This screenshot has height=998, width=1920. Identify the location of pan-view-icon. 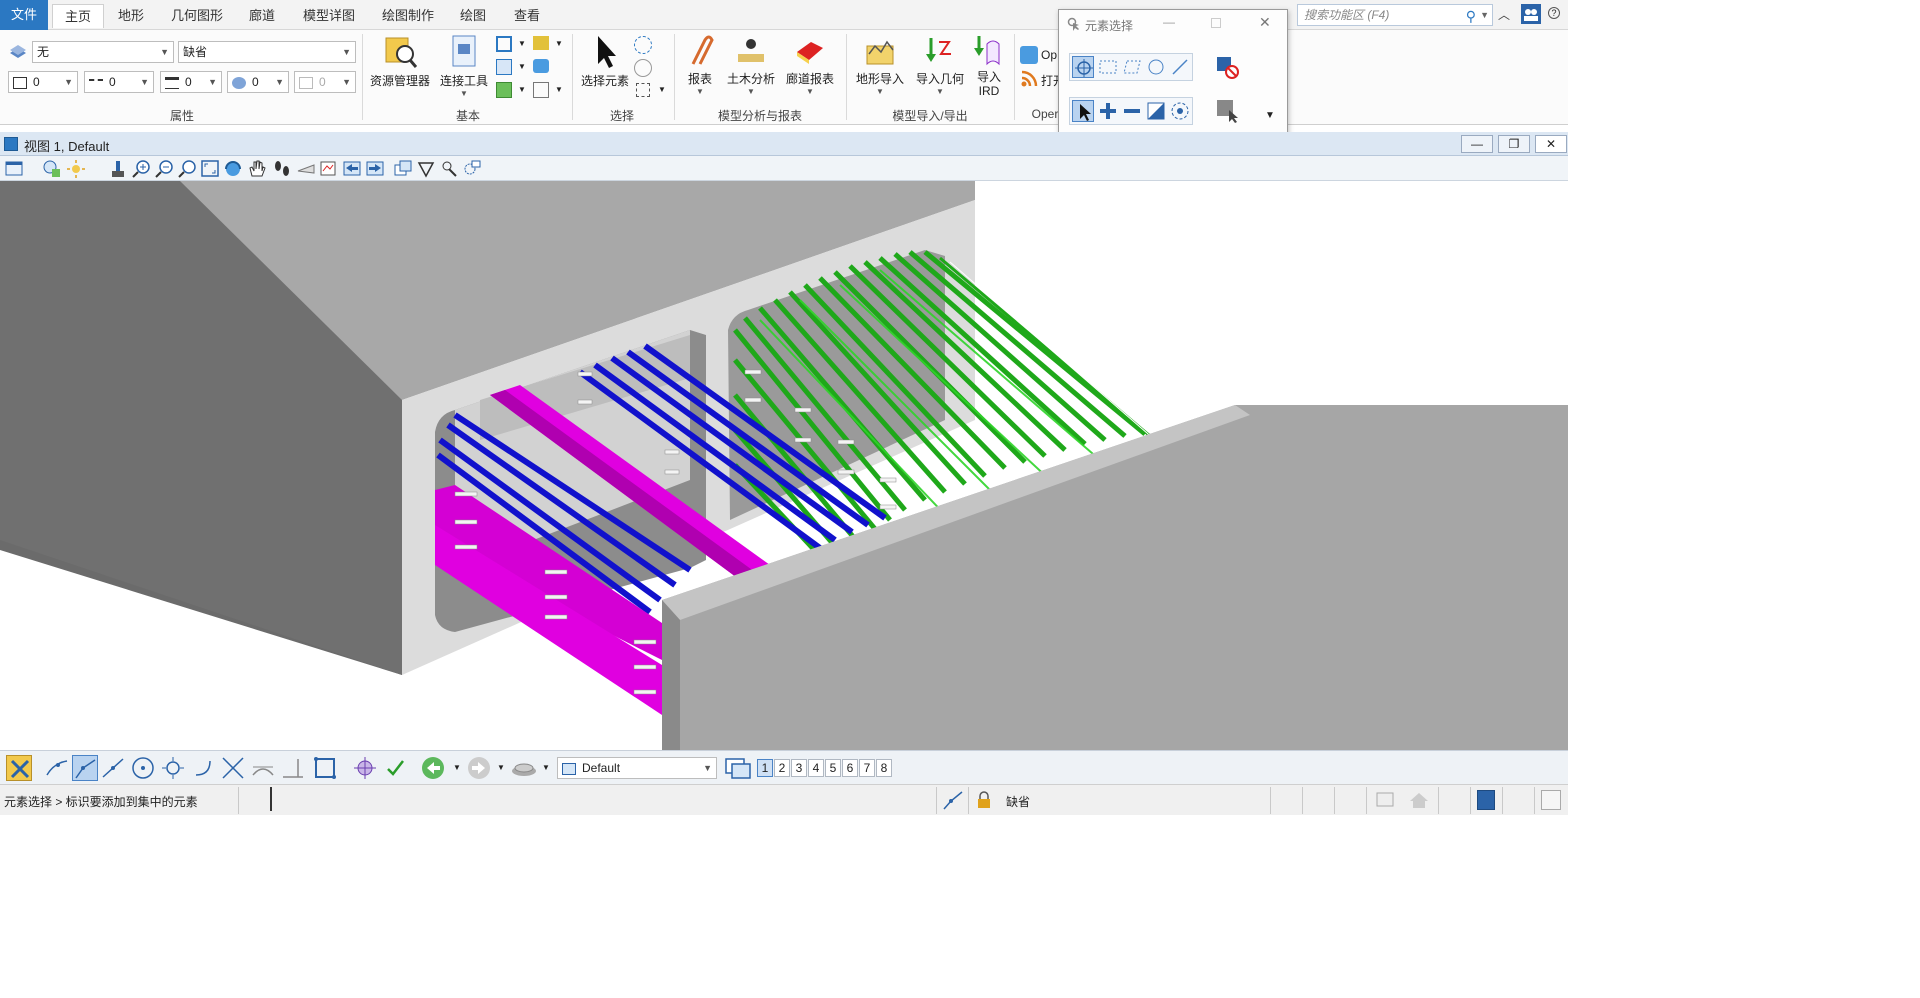
(256, 168).